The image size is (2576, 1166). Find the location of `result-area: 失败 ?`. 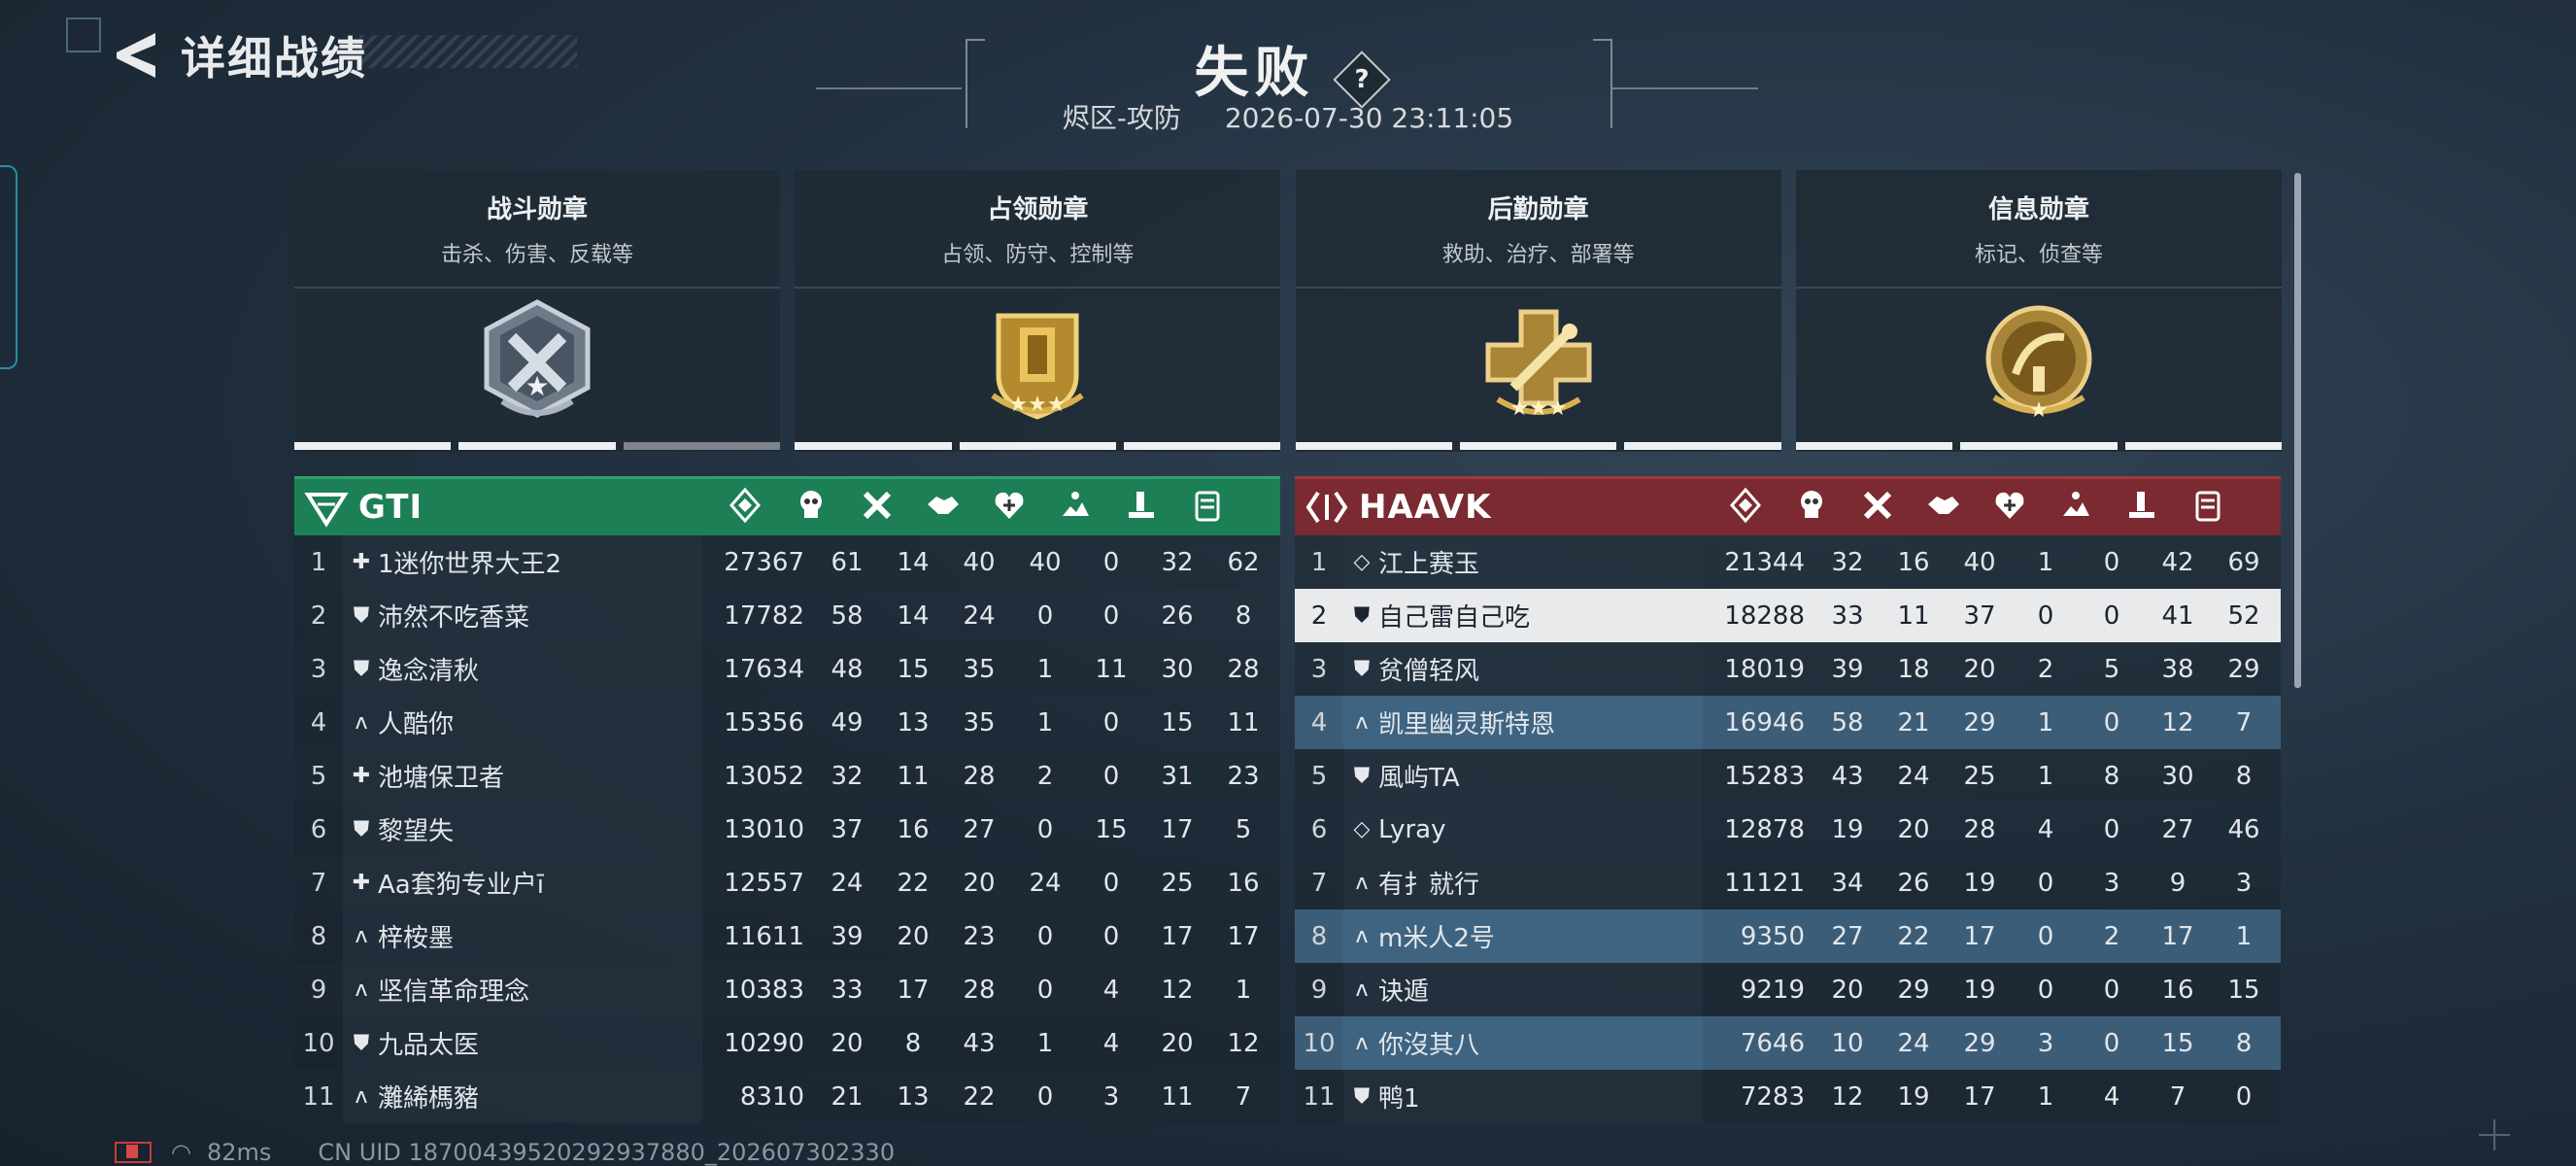

result-area: 失败 ? is located at coordinates (1288, 69).